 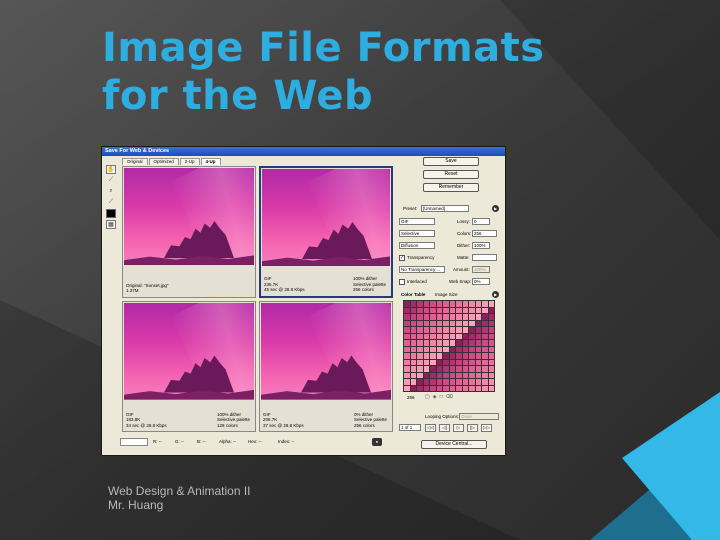 I want to click on first-frame-button: ◁◁, so click(x=430, y=428).